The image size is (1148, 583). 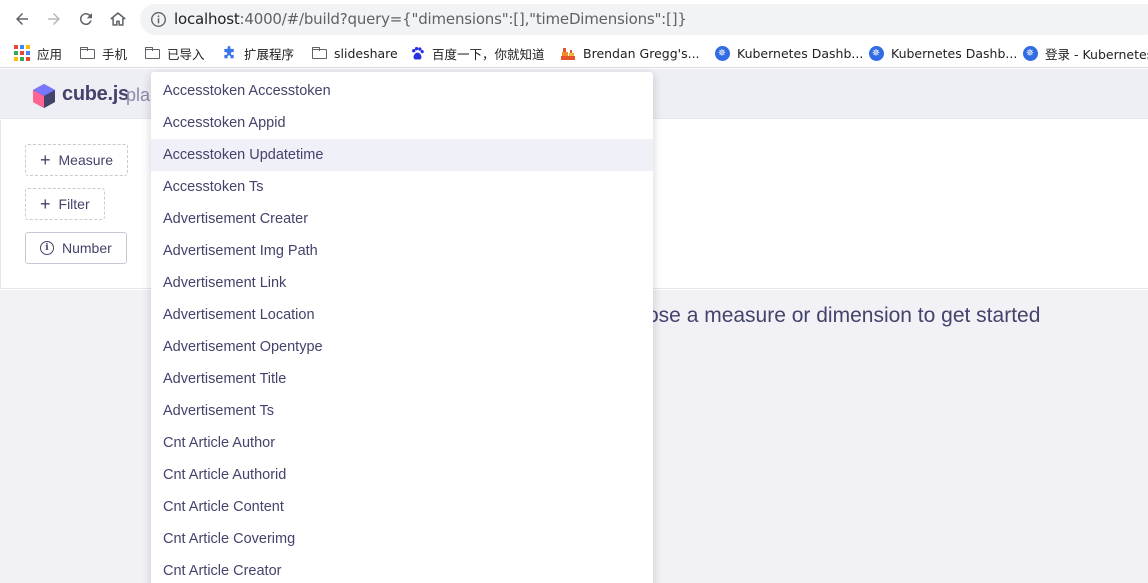 I want to click on info-icon, so click(x=158, y=19).